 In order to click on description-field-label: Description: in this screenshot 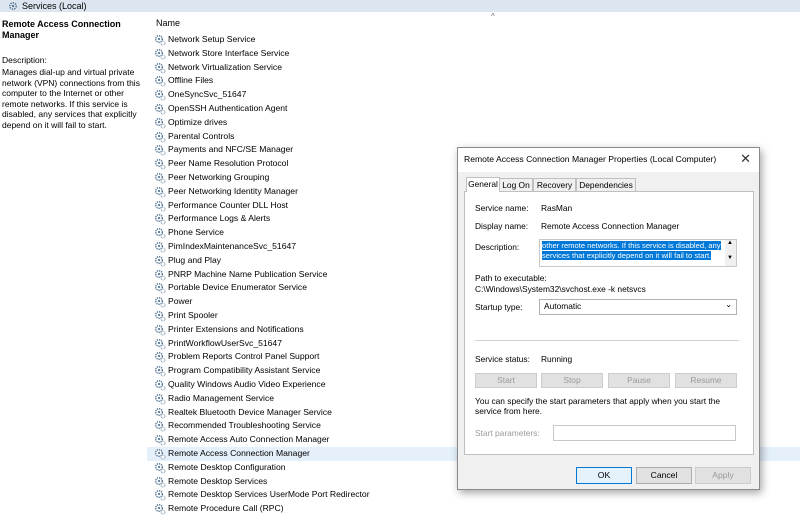, I will do `click(497, 247)`.